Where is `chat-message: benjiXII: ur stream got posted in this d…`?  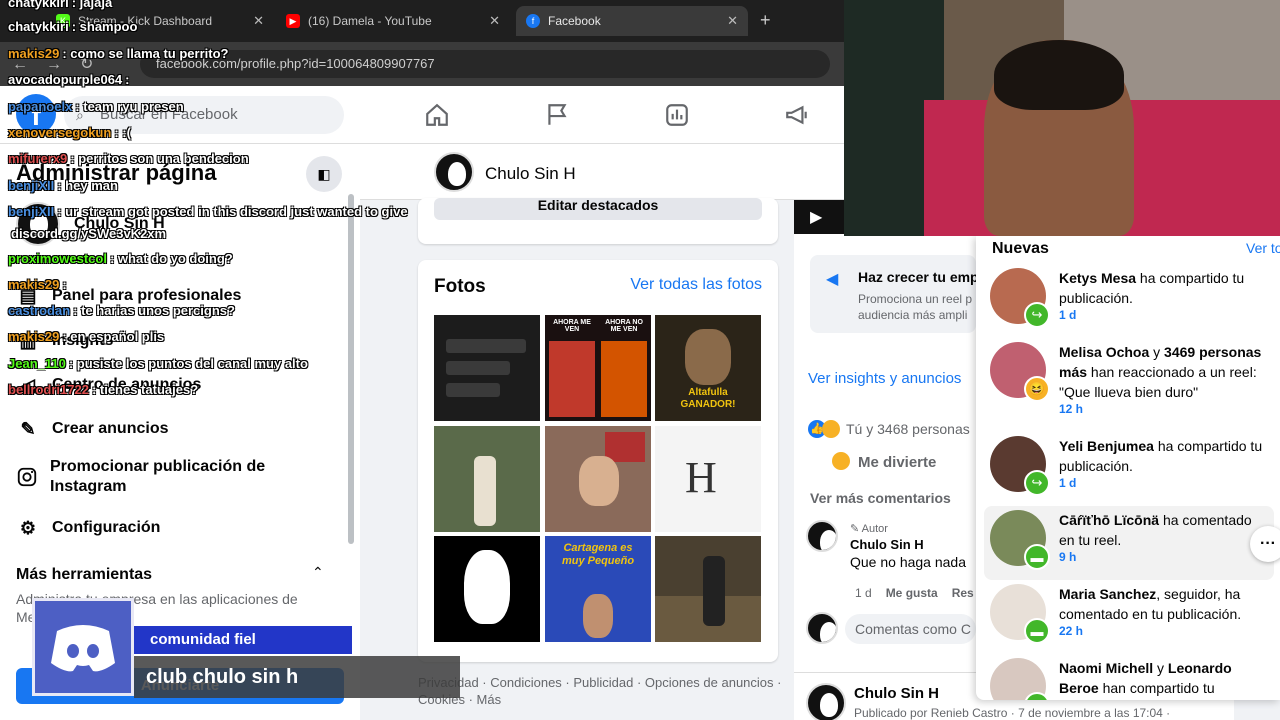
chat-message: benjiXII: ur stream got posted in this d… is located at coordinates (208, 211).